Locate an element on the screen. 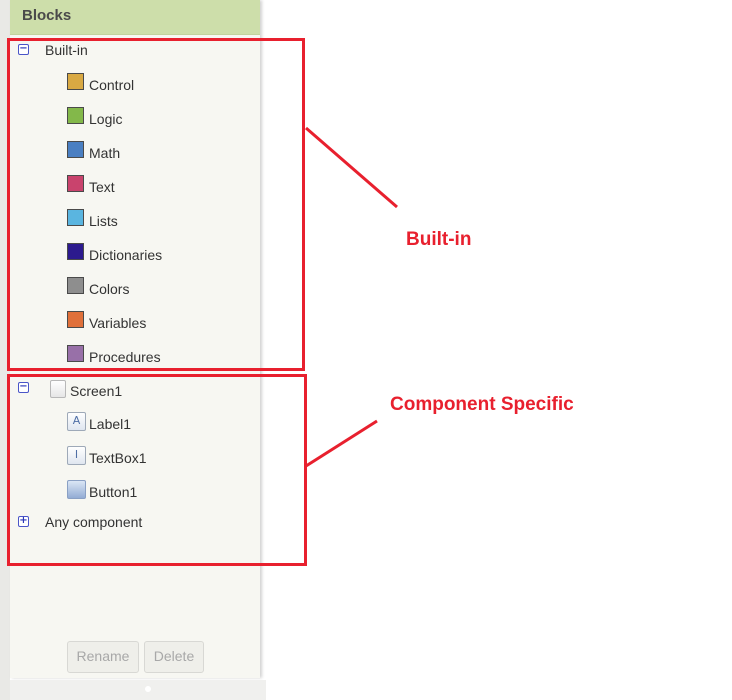  bottom-strip is located at coordinates (138, 690).